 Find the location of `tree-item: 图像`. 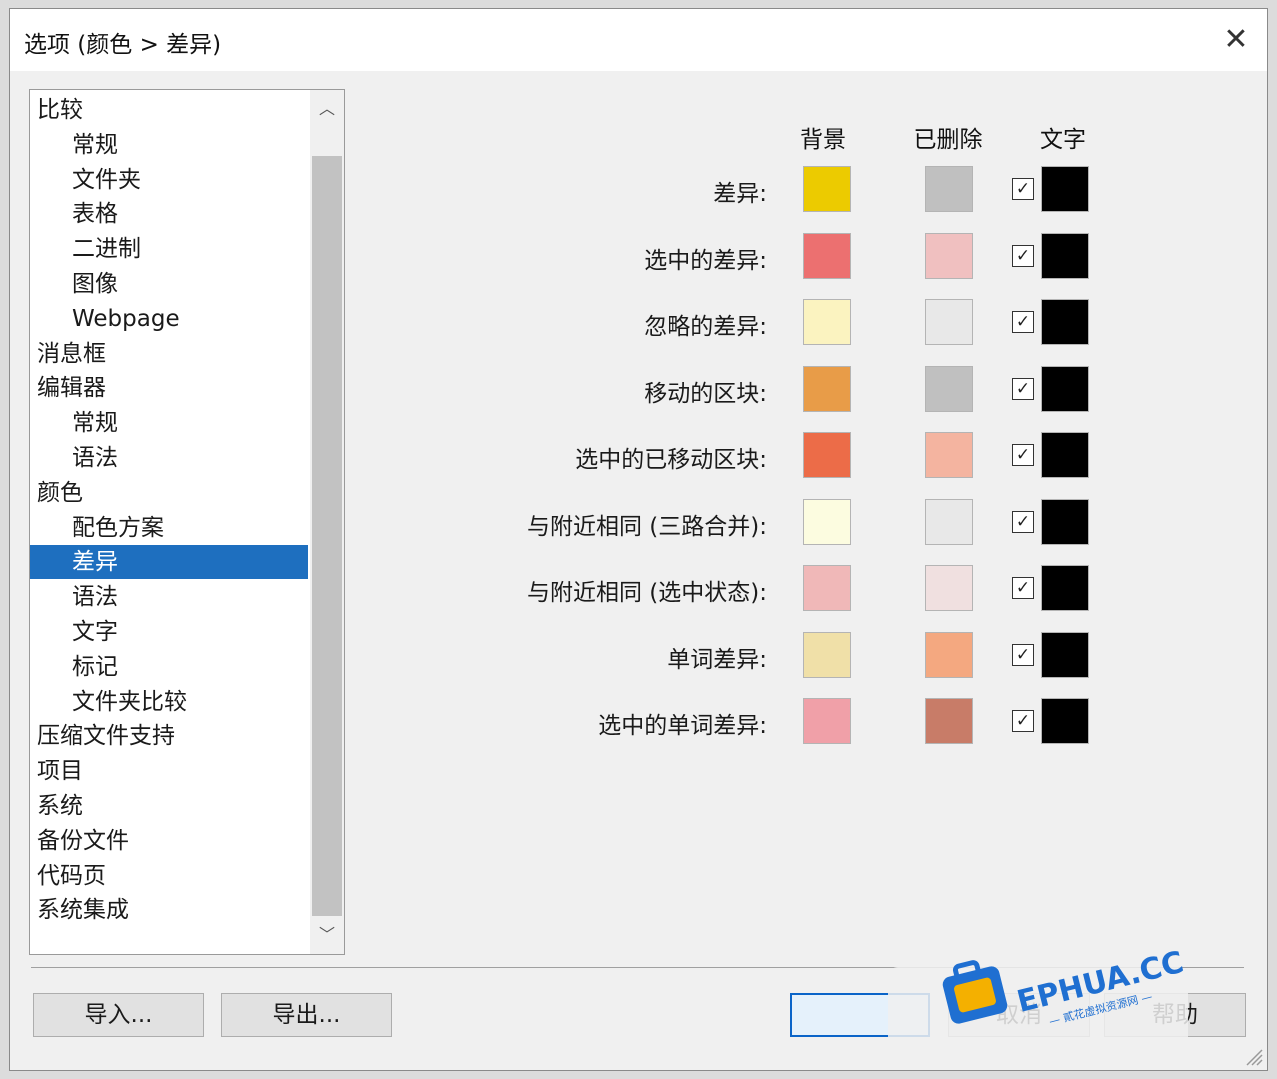

tree-item: 图像 is located at coordinates (169, 284).